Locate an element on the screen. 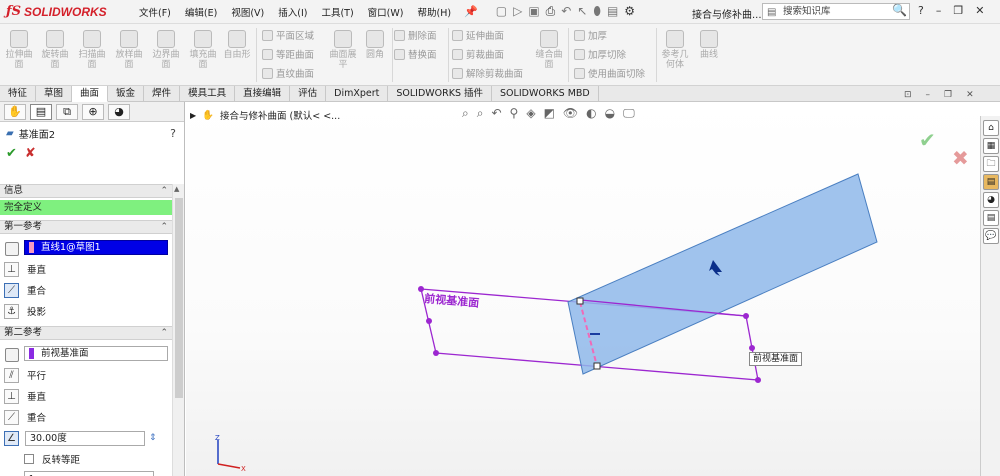 The height and width of the screenshot is (476, 1000). new-document-icon: ▢ is located at coordinates (501, 11).